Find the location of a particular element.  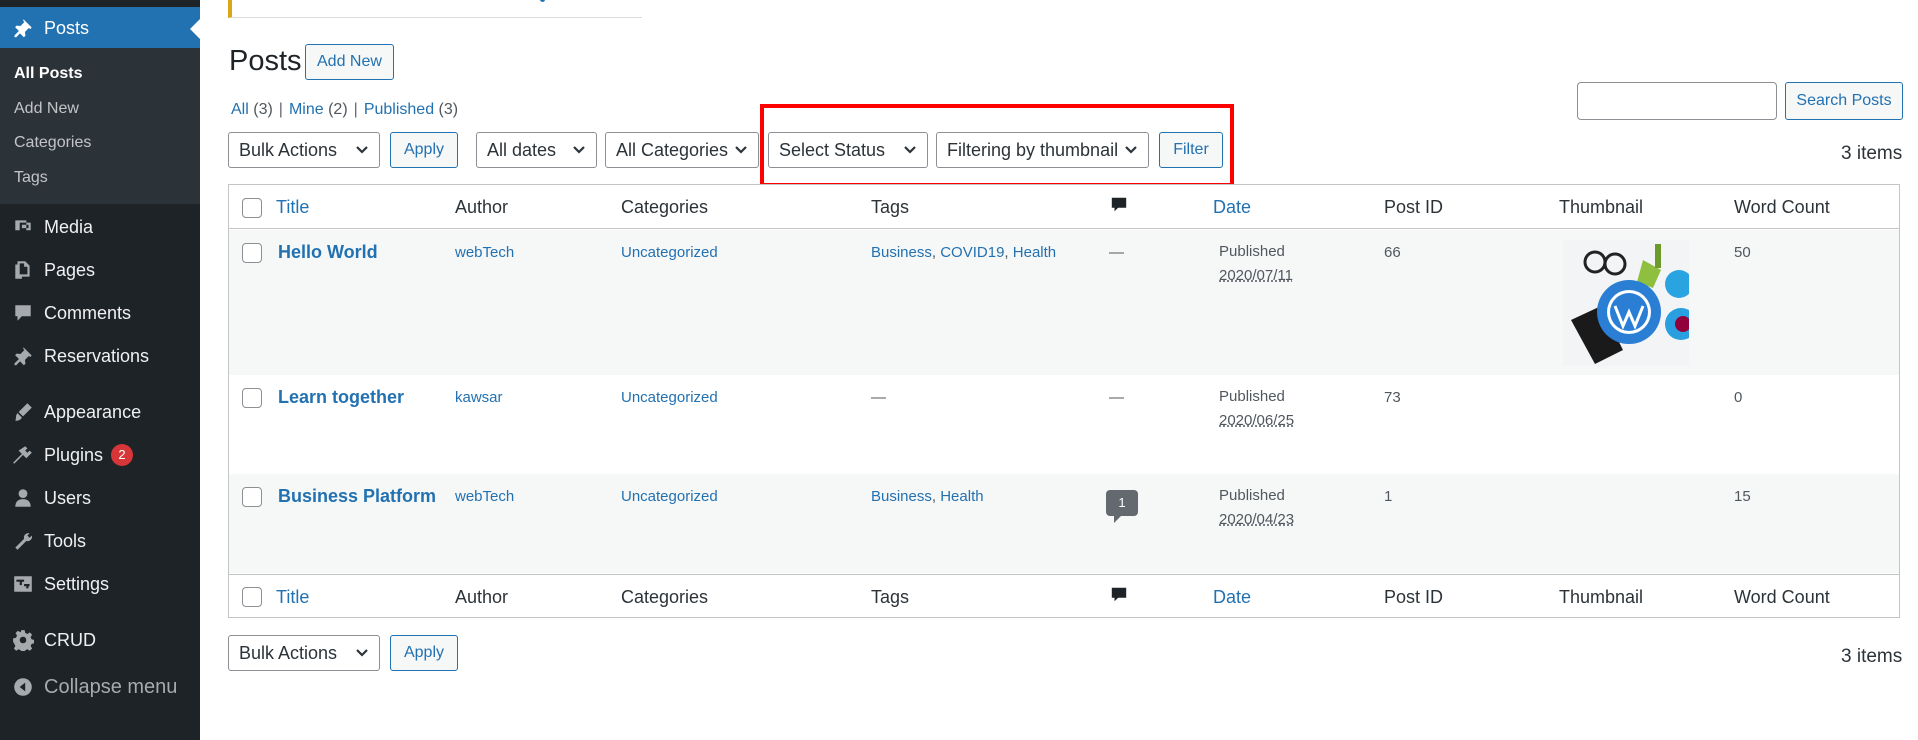

sidebar-item-users: Users is located at coordinates (100, 498).